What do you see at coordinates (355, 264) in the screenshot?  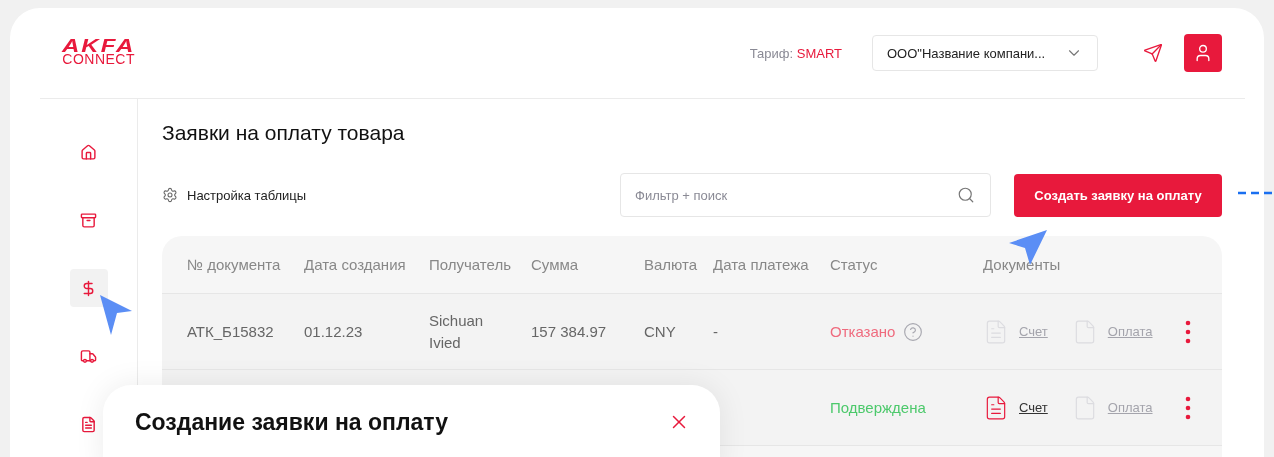 I see `column-header: Дата создания` at bounding box center [355, 264].